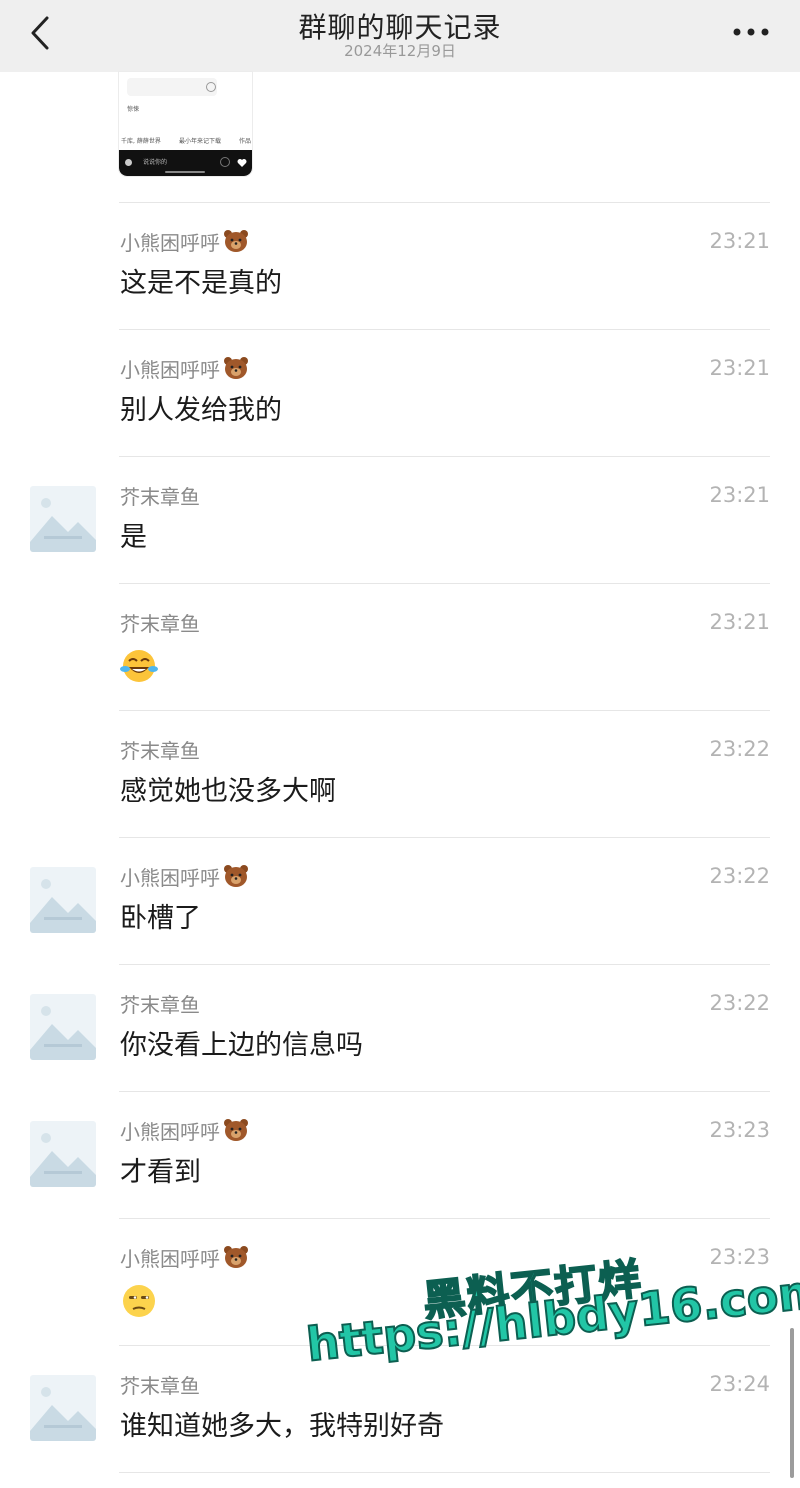 This screenshot has height=1488, width=800. I want to click on message-text: 感觉她也没多大啊, so click(228, 791).